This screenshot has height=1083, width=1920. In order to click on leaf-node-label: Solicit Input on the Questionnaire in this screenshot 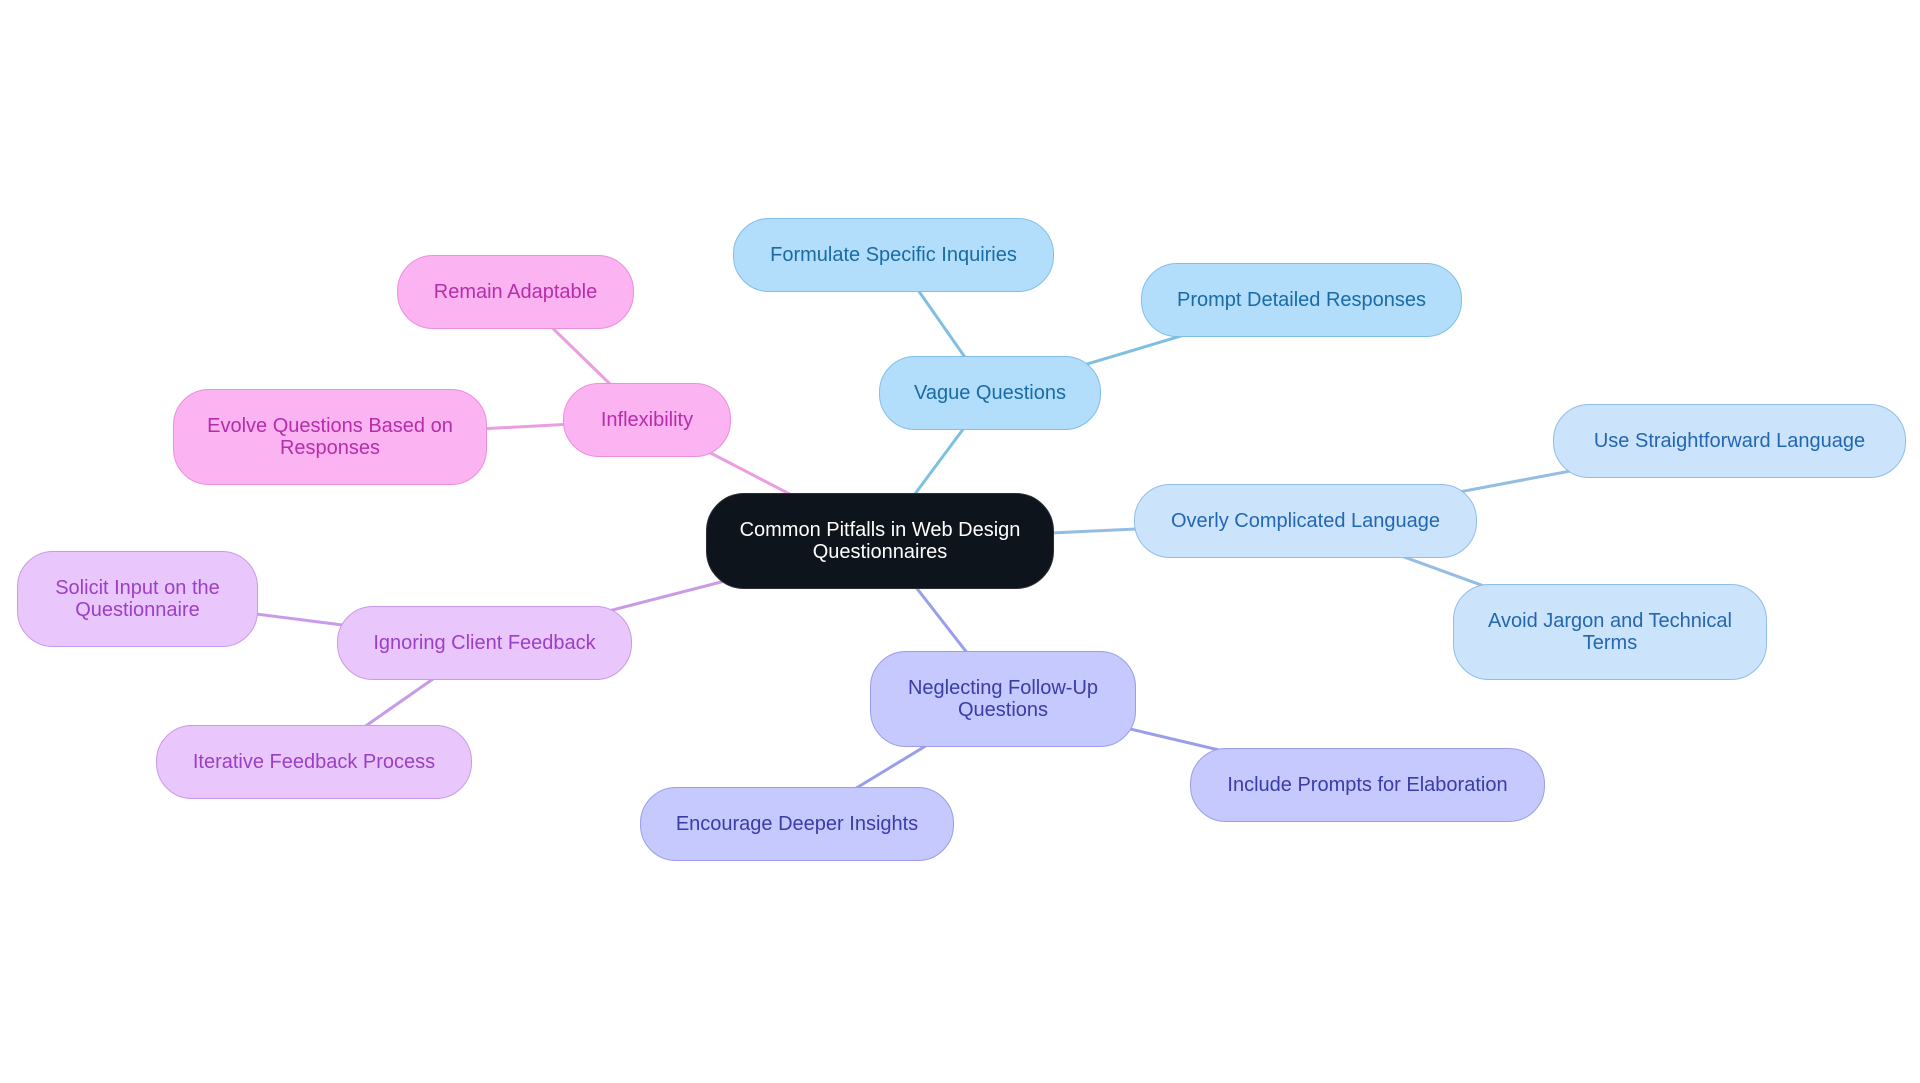, I will do `click(137, 599)`.